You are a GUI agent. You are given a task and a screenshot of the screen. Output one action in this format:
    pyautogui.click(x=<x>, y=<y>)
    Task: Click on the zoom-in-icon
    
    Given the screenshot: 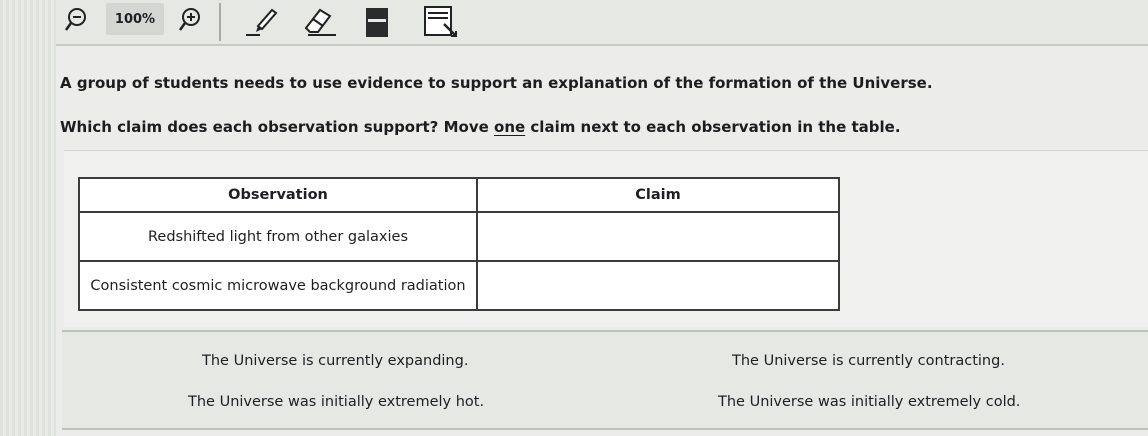 What is the action you would take?
    pyautogui.click(x=189, y=20)
    